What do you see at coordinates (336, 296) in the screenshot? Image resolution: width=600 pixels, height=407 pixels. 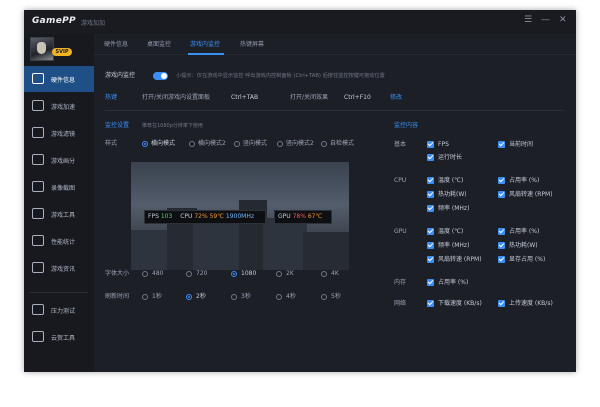 I see `refresh-option: 5秒` at bounding box center [336, 296].